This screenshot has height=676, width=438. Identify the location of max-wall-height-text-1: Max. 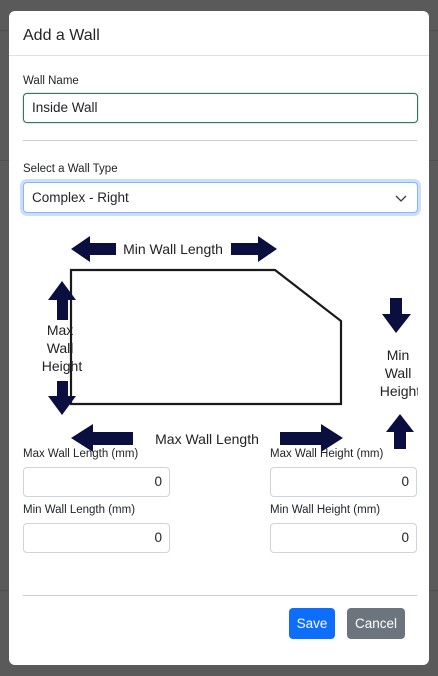
(60, 330).